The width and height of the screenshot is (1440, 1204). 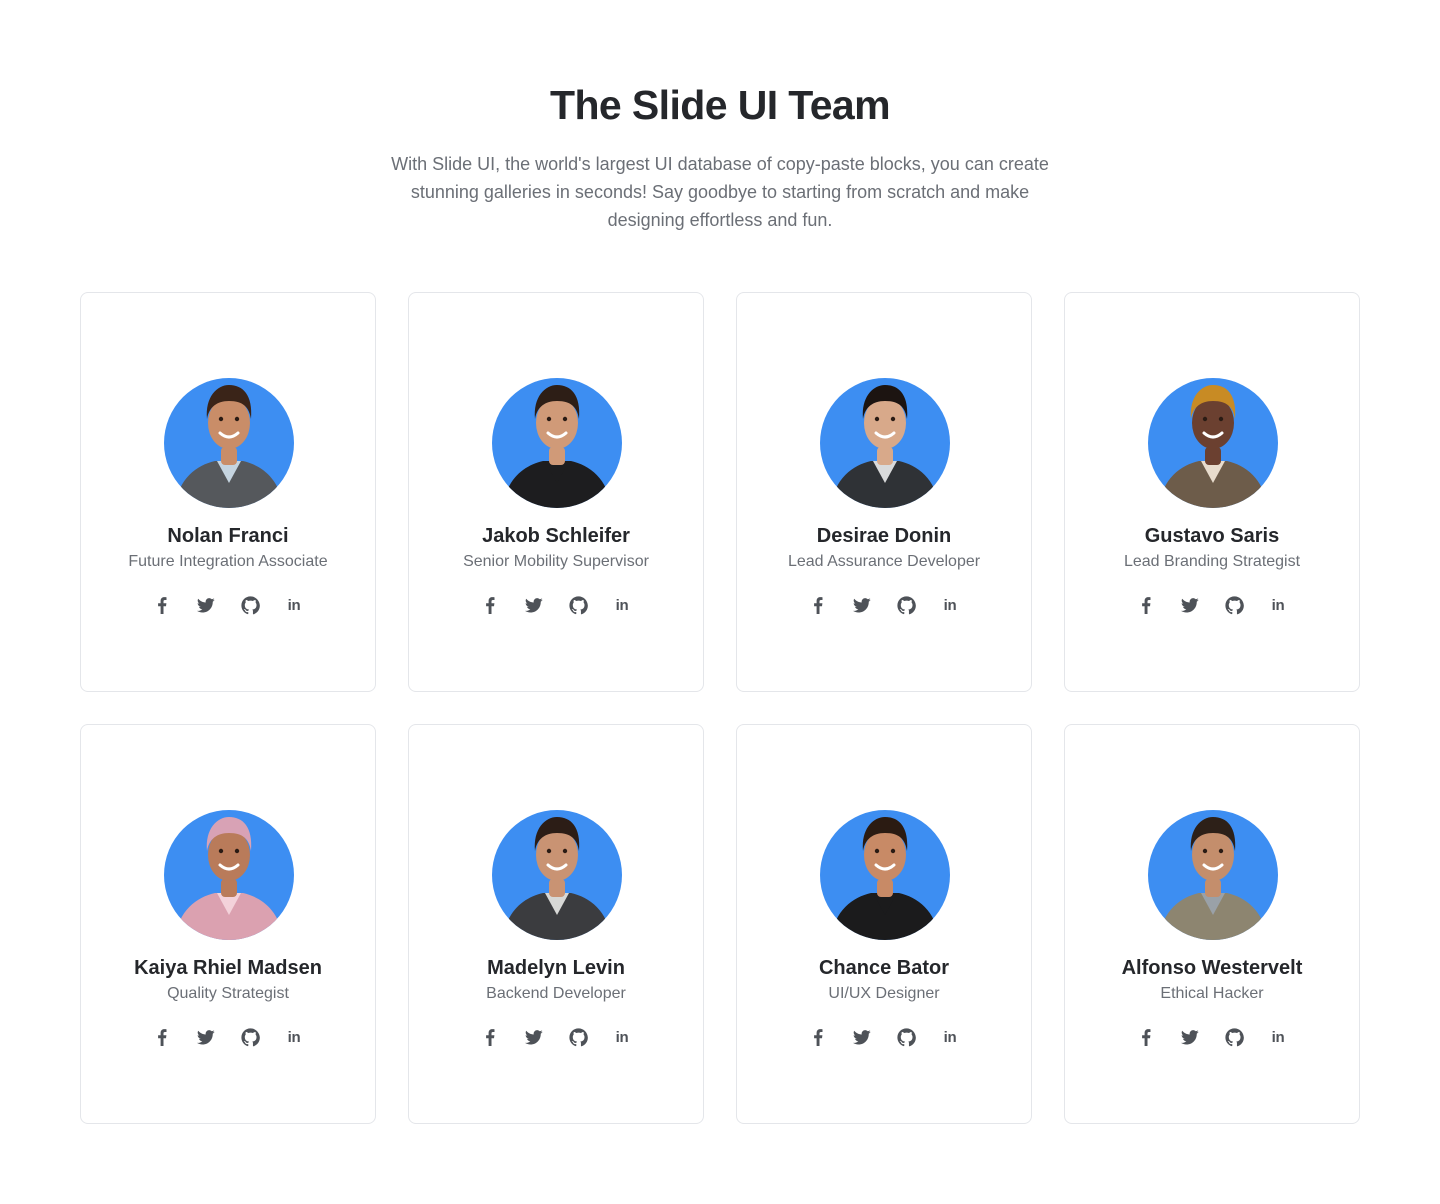 I want to click on member-name: Nolan Franci, so click(x=228, y=536).